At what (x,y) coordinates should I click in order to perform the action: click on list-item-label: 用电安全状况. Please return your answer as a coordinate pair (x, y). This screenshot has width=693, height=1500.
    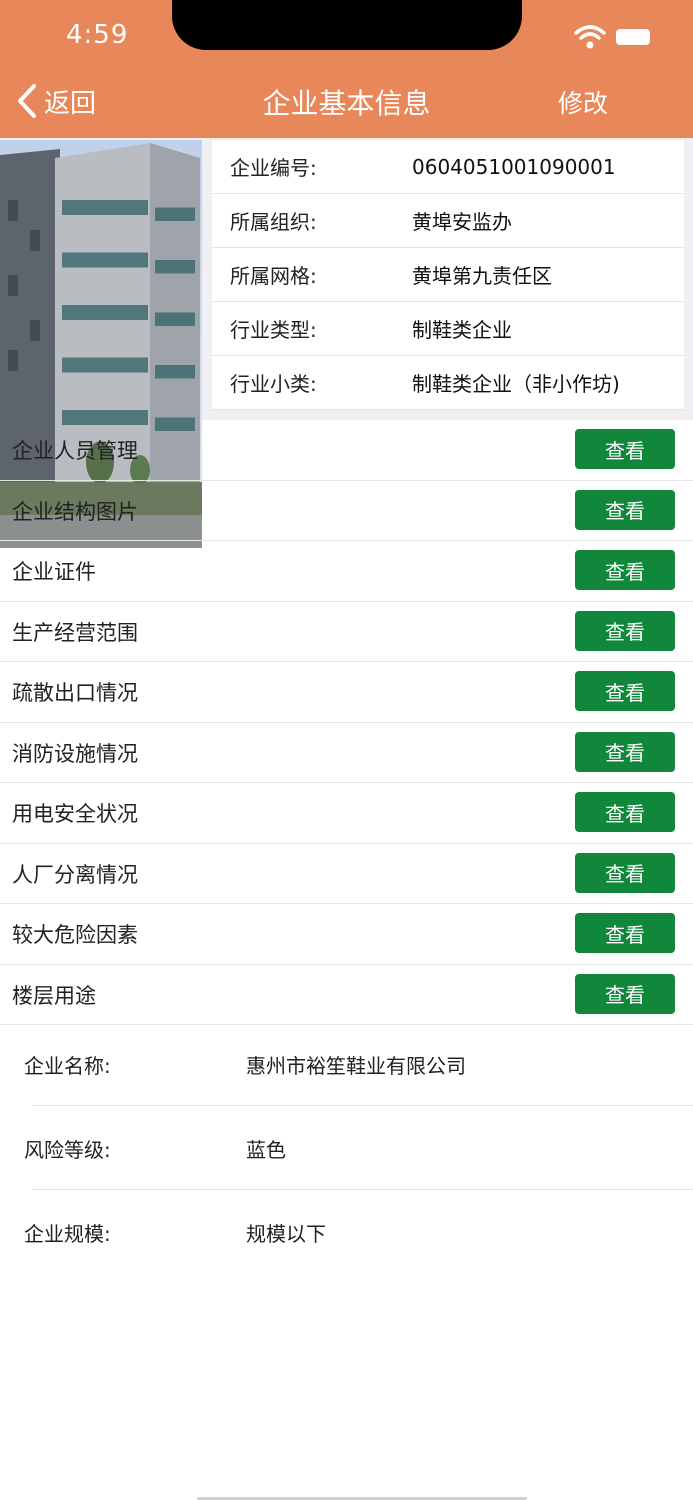
    Looking at the image, I should click on (75, 814).